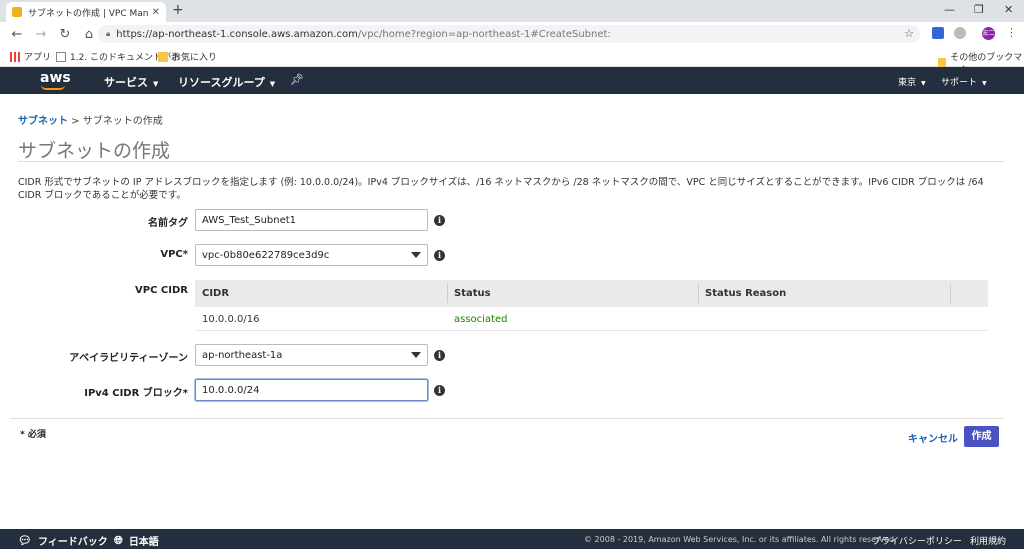  Describe the element at coordinates (979, 9) in the screenshot. I see `maximize-button: ❐` at that location.